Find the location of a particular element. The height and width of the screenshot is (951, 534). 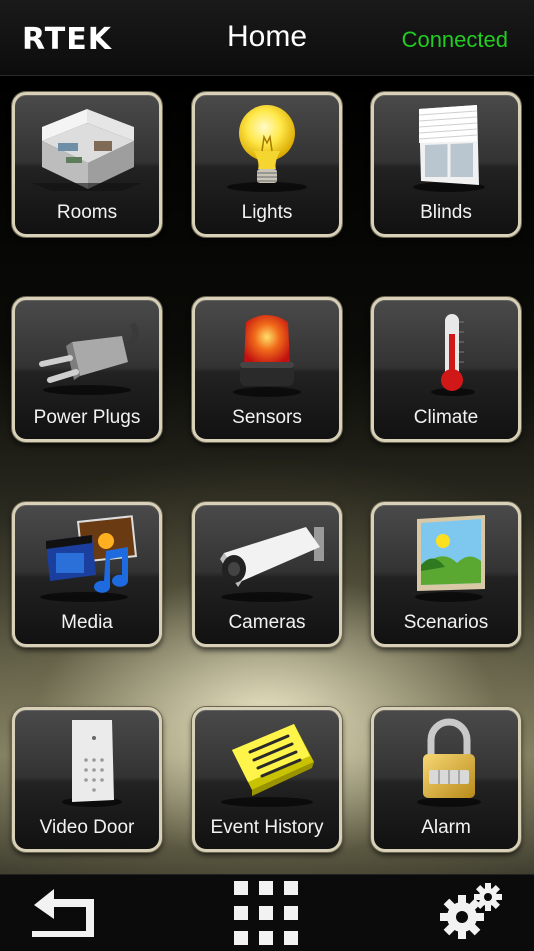

tile-label: Media is located at coordinates (87, 622).